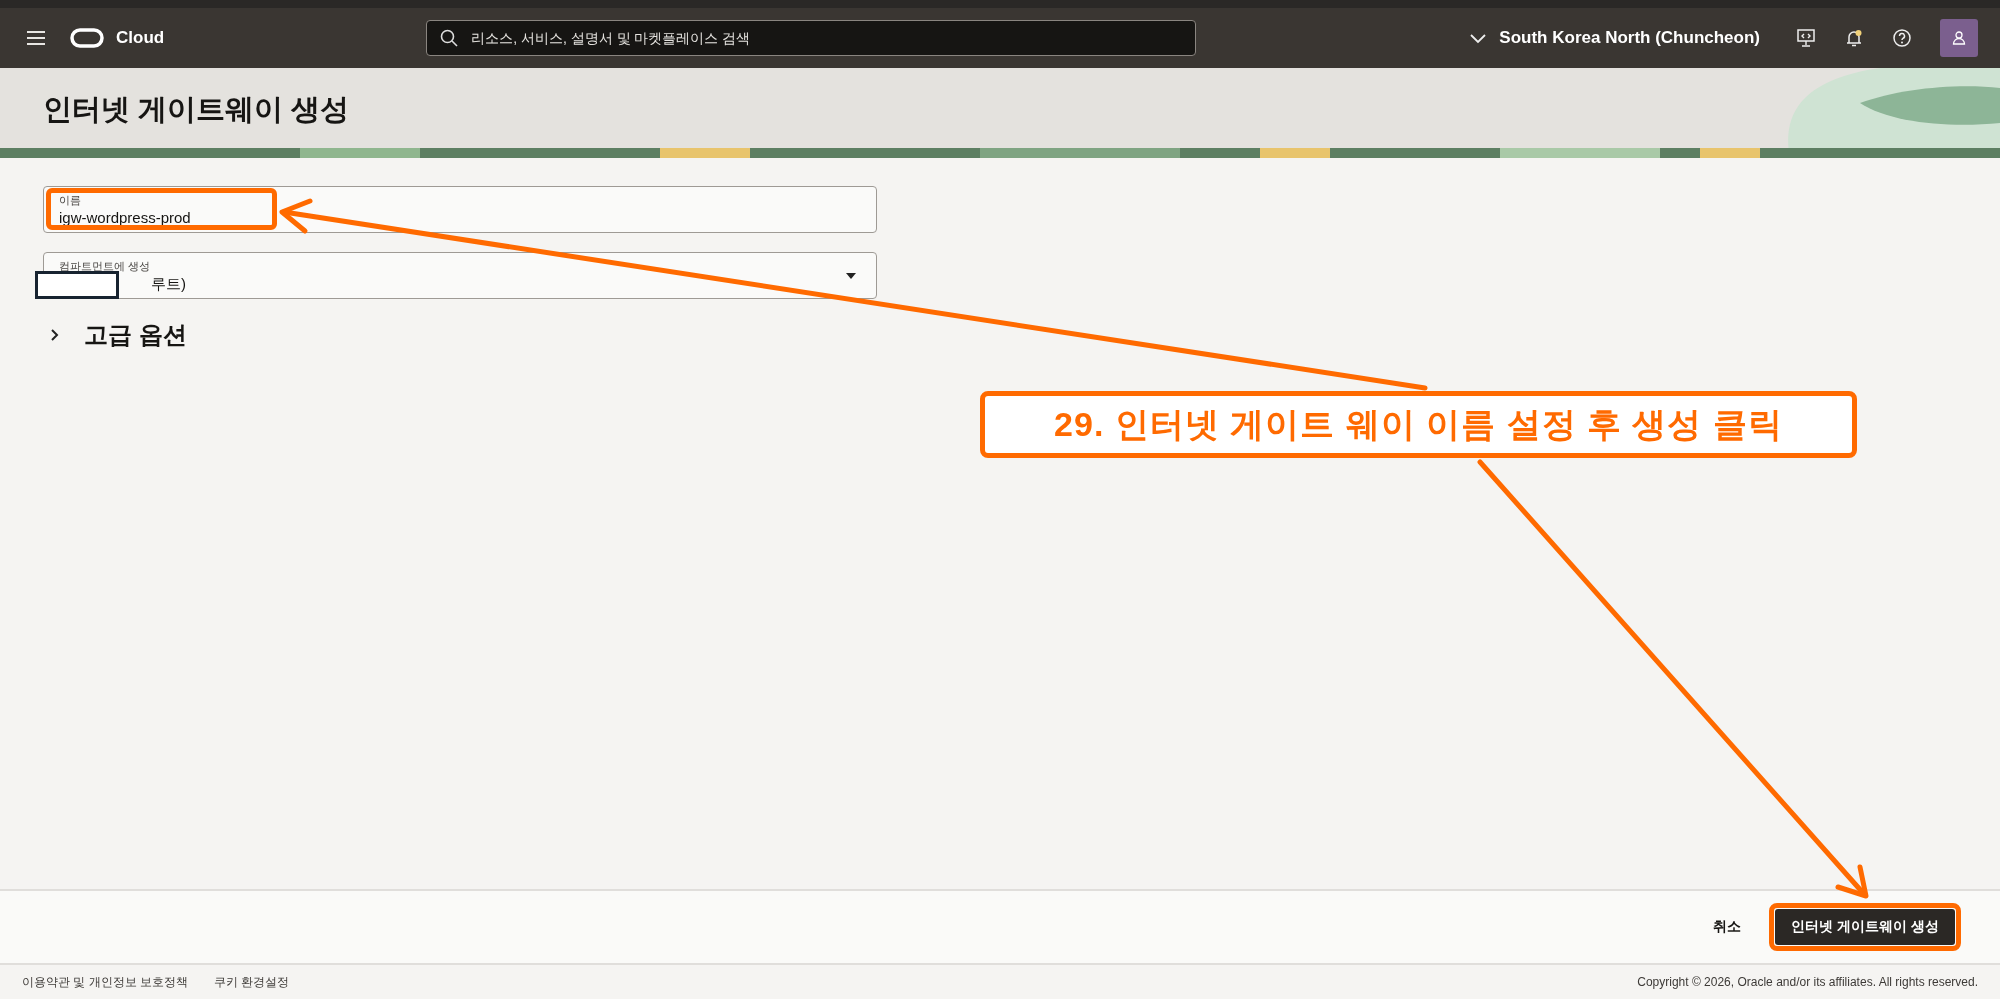 This screenshot has width=2000, height=999. What do you see at coordinates (70, 200) in the screenshot?
I see `field-label: 이름` at bounding box center [70, 200].